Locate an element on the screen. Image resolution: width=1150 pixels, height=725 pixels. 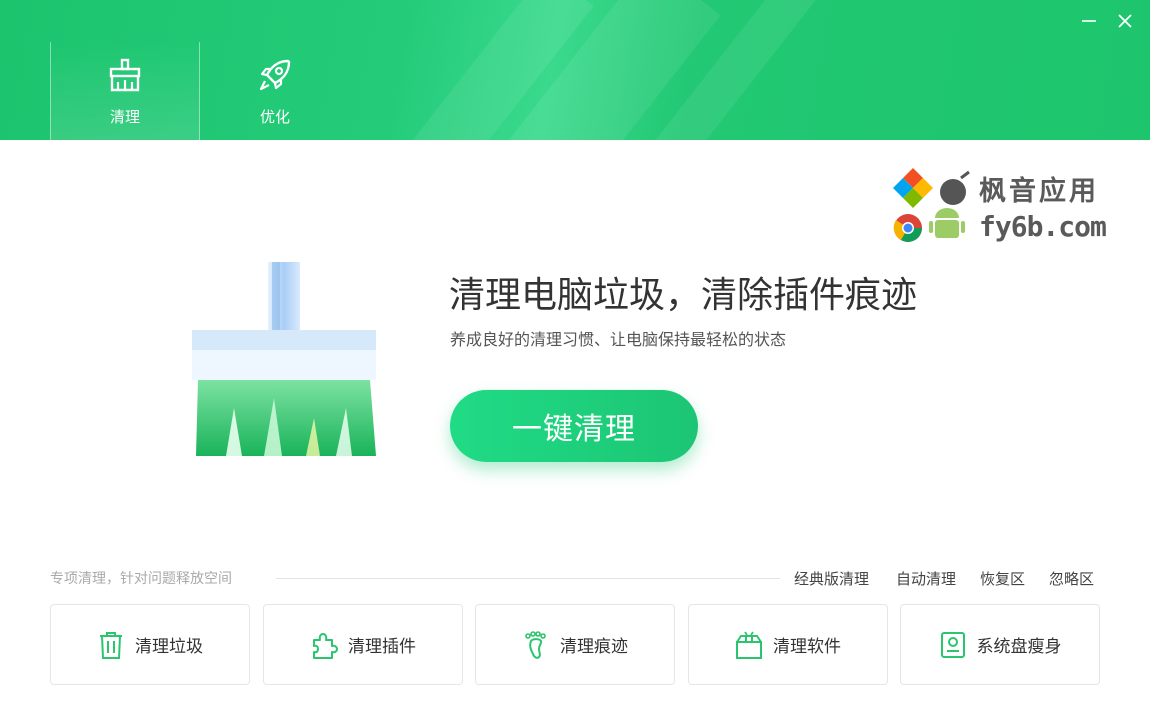
watermark-text-url: fy6b.com is located at coordinates (1043, 226).